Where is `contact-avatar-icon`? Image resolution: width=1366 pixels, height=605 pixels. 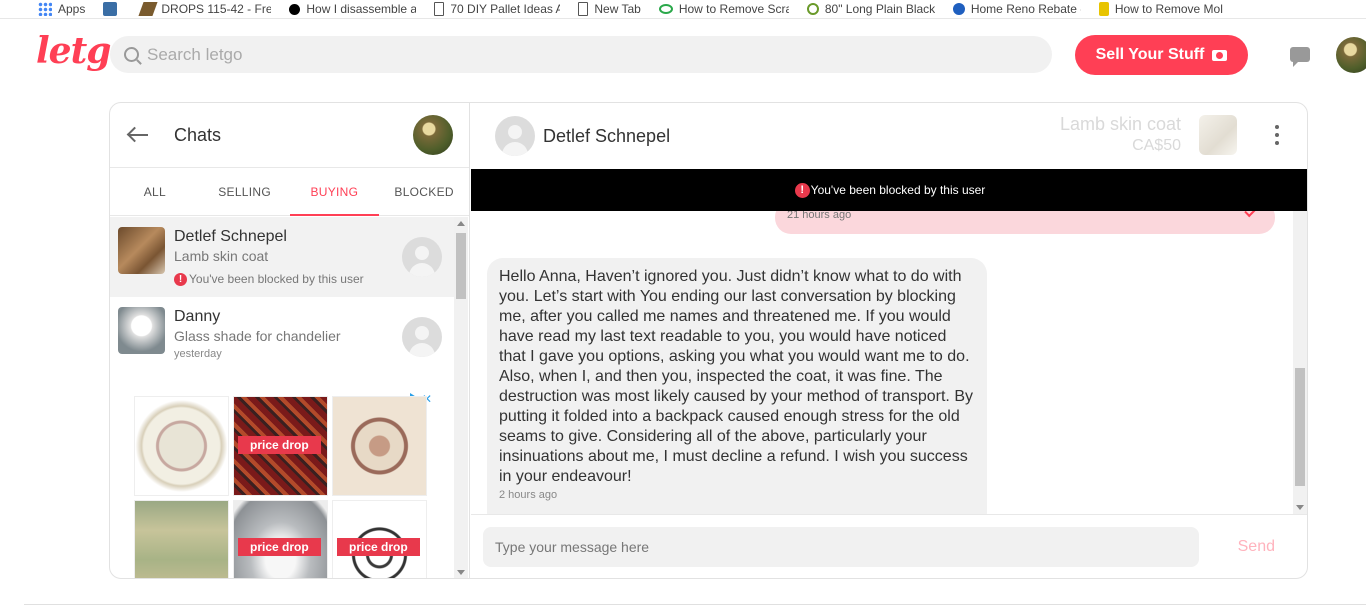
contact-avatar-icon is located at coordinates (515, 136).